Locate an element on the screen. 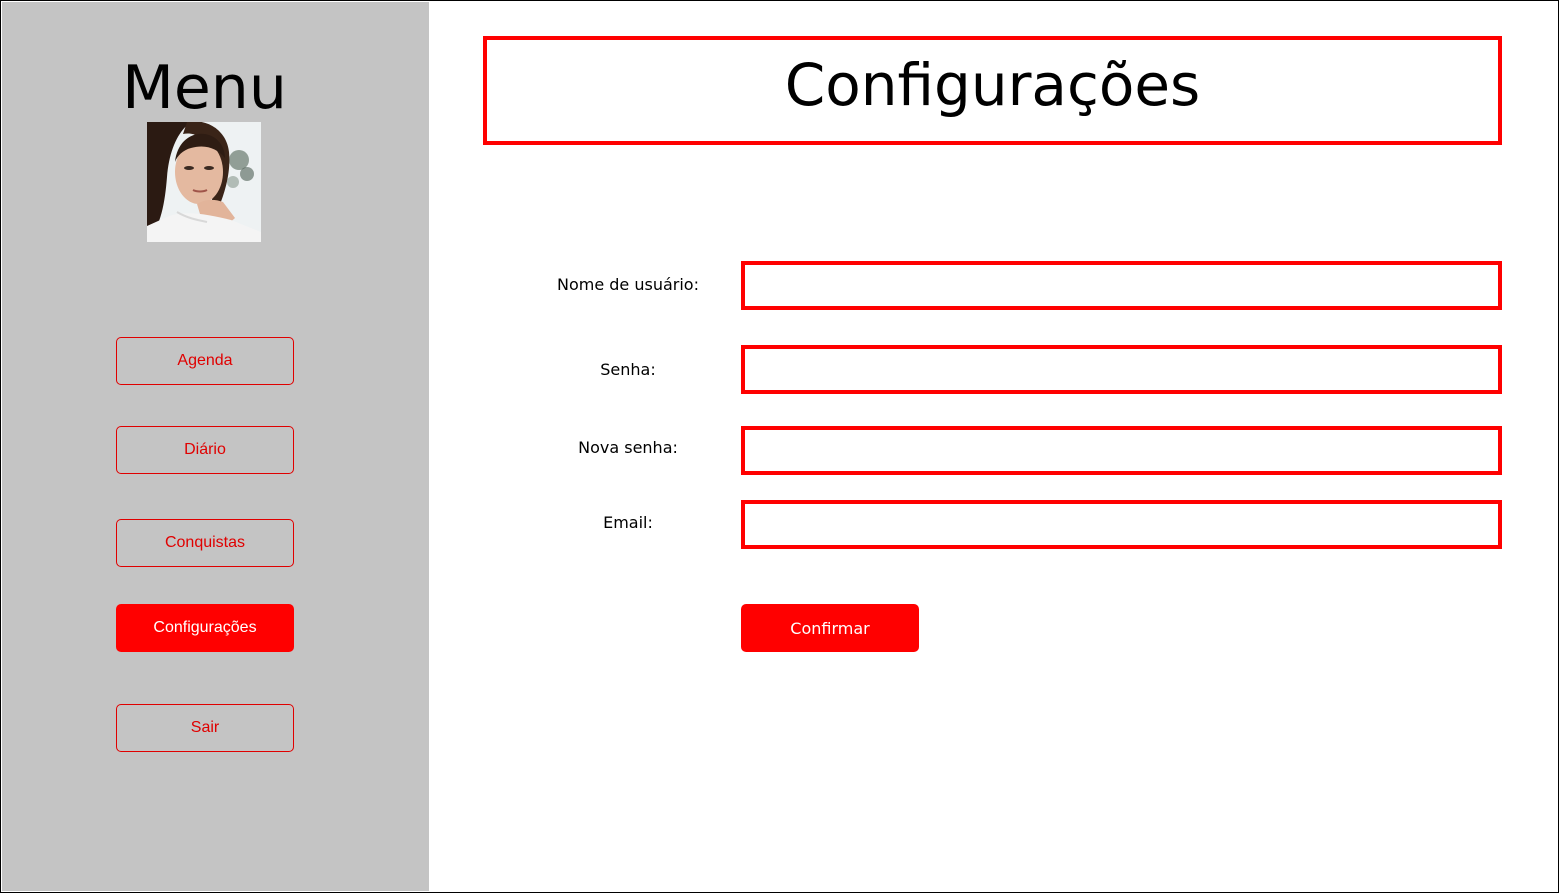  avatar is located at coordinates (204, 182).